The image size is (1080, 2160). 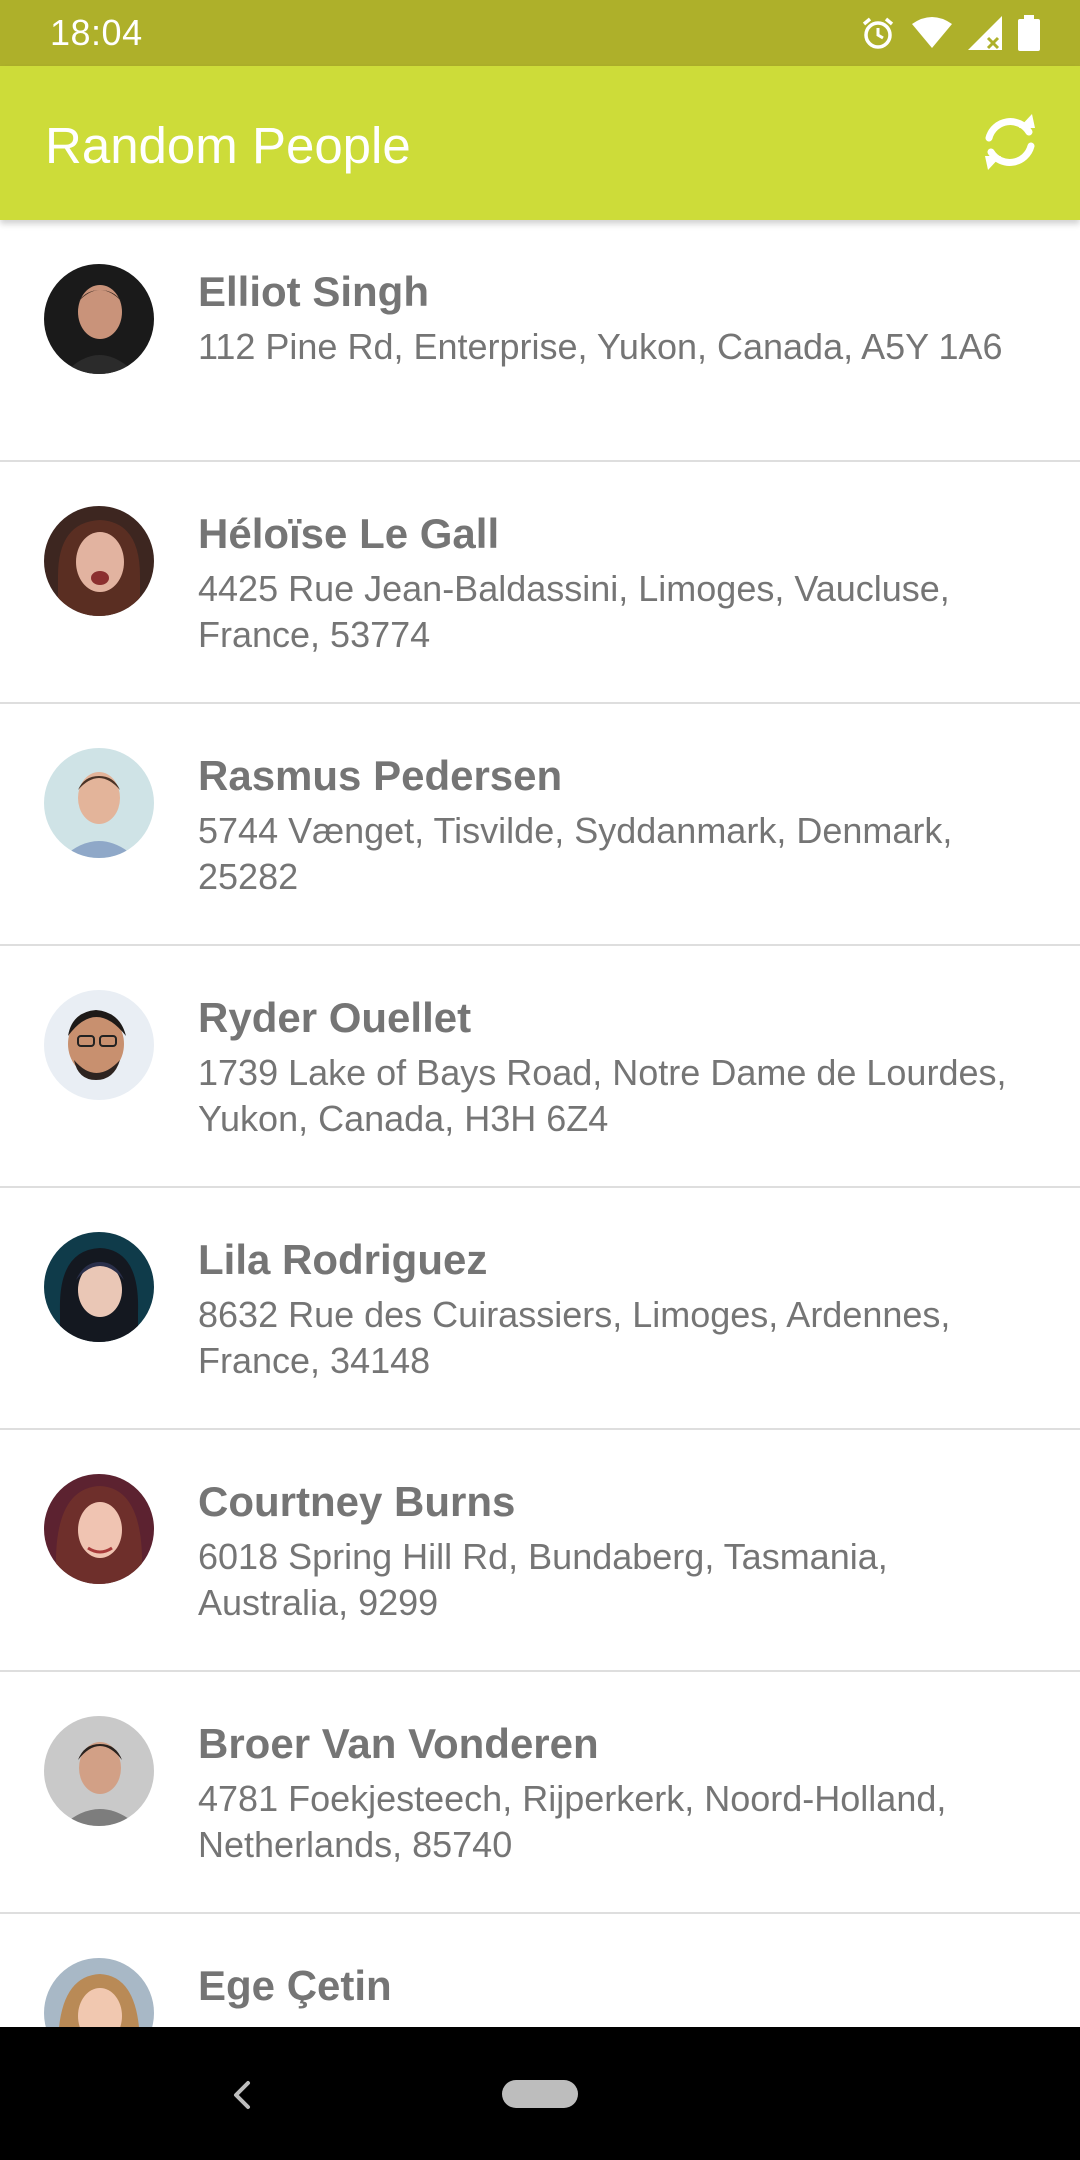 What do you see at coordinates (295, 1985) in the screenshot?
I see `person-name: Ege Çetin` at bounding box center [295, 1985].